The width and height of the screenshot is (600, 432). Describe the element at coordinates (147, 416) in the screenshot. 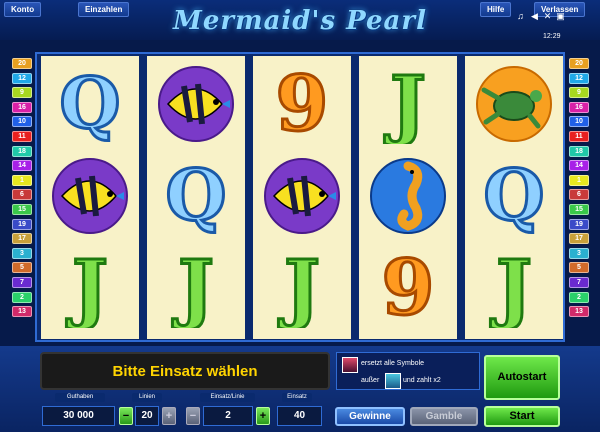

I see `lines-value: 20` at that location.